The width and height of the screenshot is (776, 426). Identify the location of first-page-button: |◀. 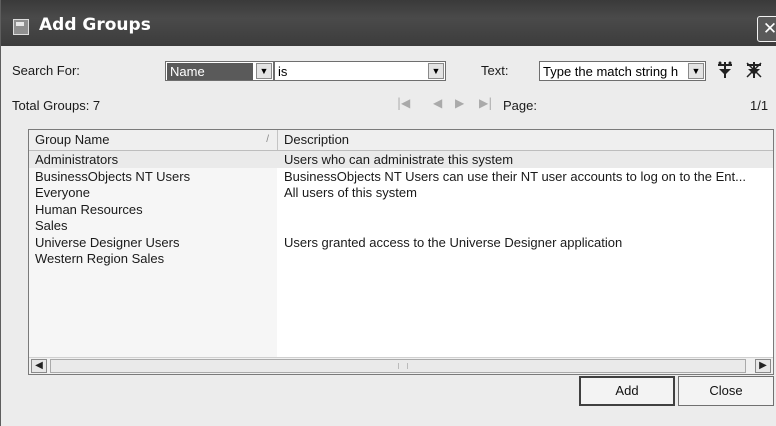
(403, 103).